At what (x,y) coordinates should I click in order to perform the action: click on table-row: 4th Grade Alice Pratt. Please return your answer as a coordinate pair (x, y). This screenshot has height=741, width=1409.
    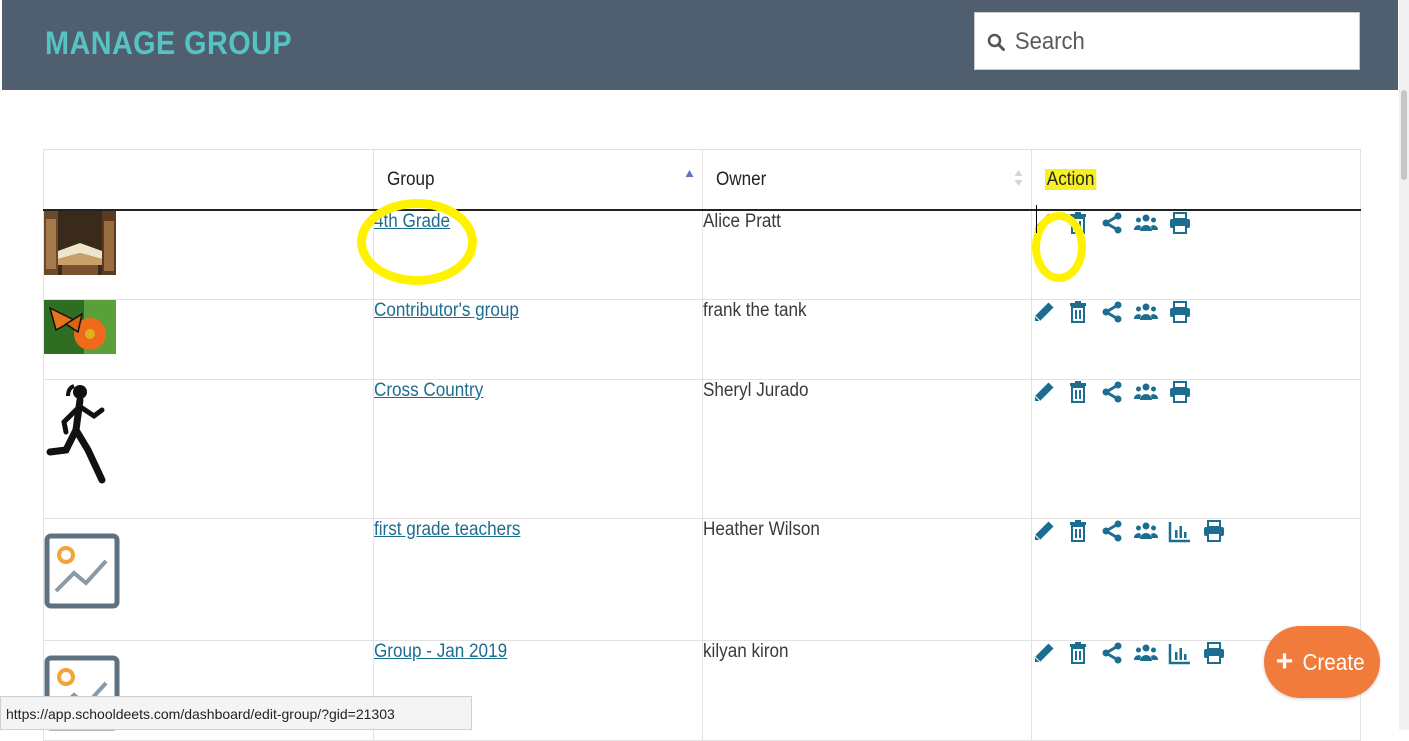
    Looking at the image, I should click on (702, 254).